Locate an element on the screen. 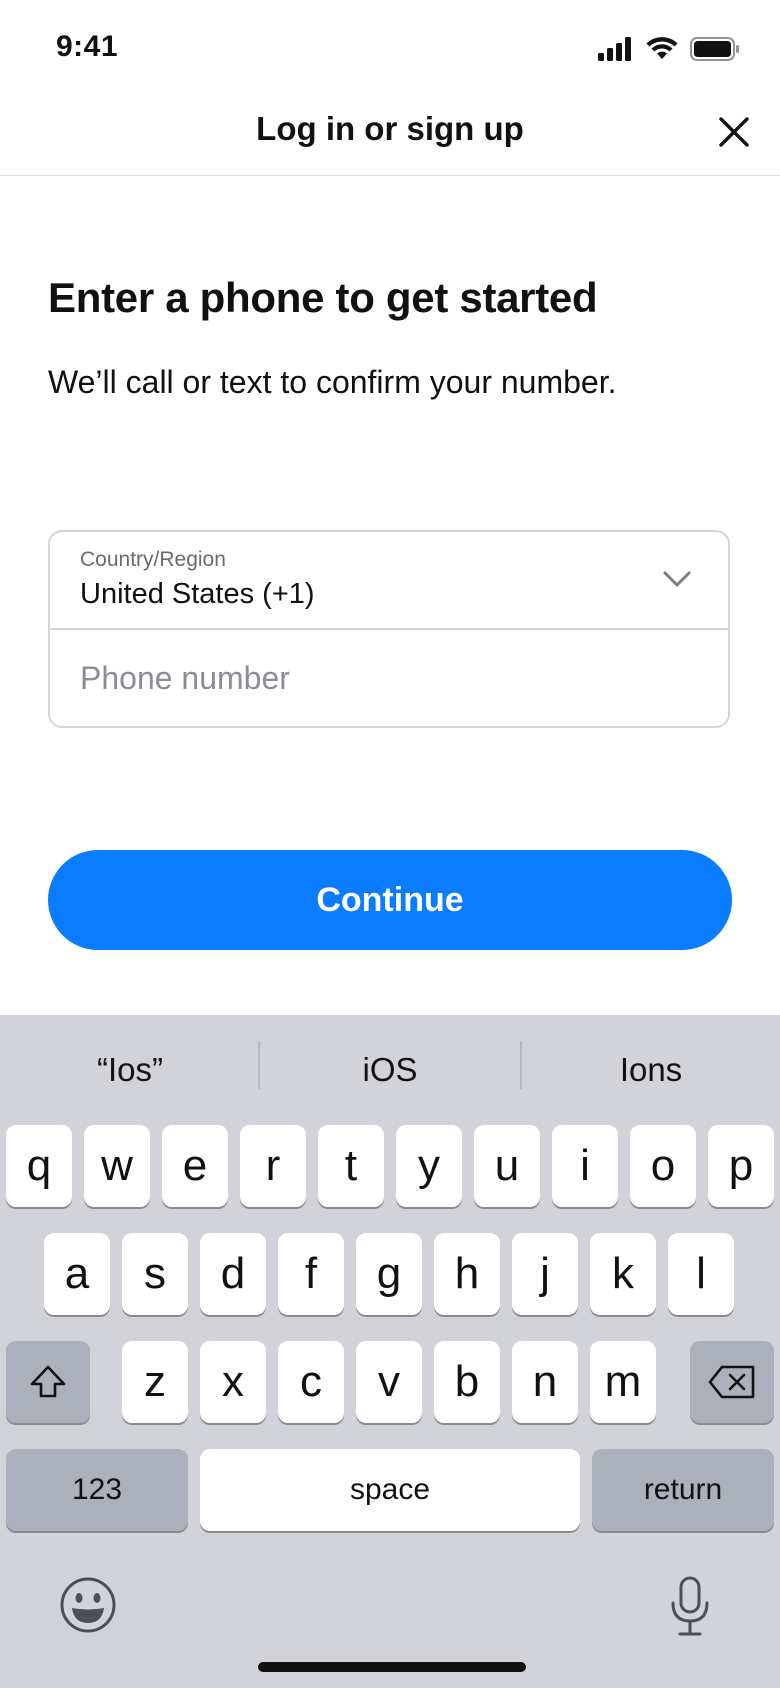  country-region-label: Country/Region is located at coordinates (153, 559).